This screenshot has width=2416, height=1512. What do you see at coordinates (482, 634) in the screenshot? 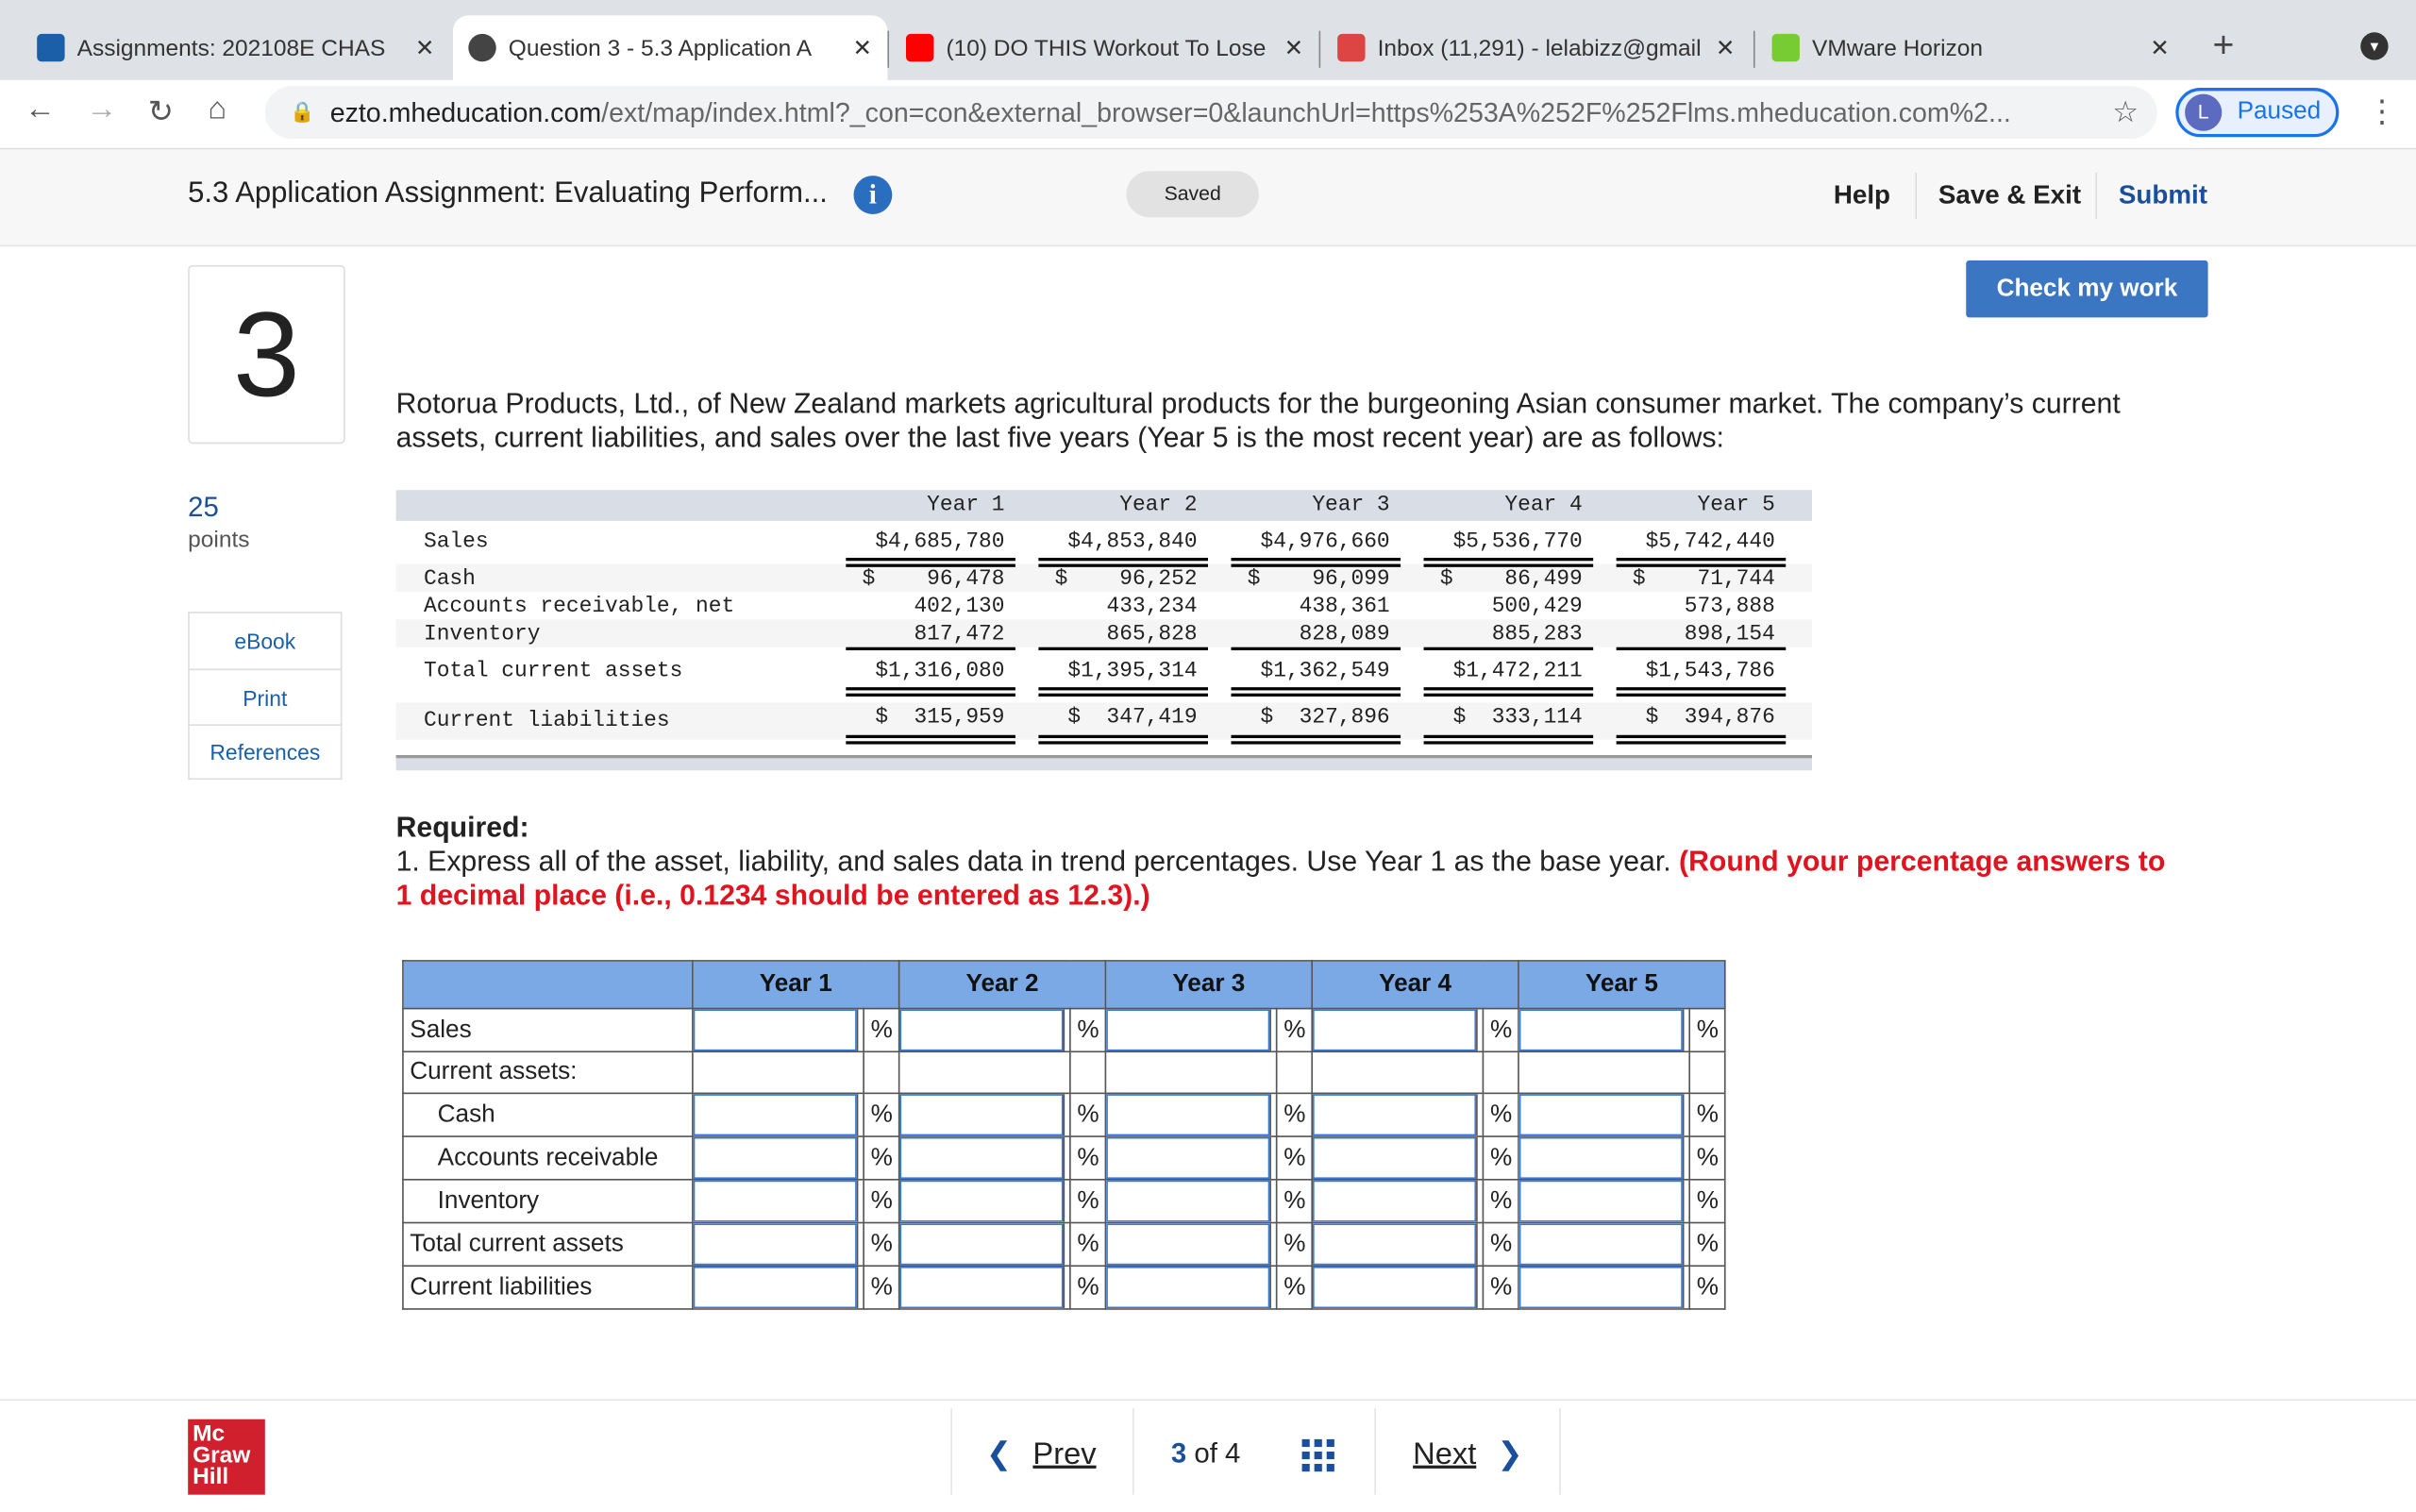
I see `row-label: Inventory` at bounding box center [482, 634].